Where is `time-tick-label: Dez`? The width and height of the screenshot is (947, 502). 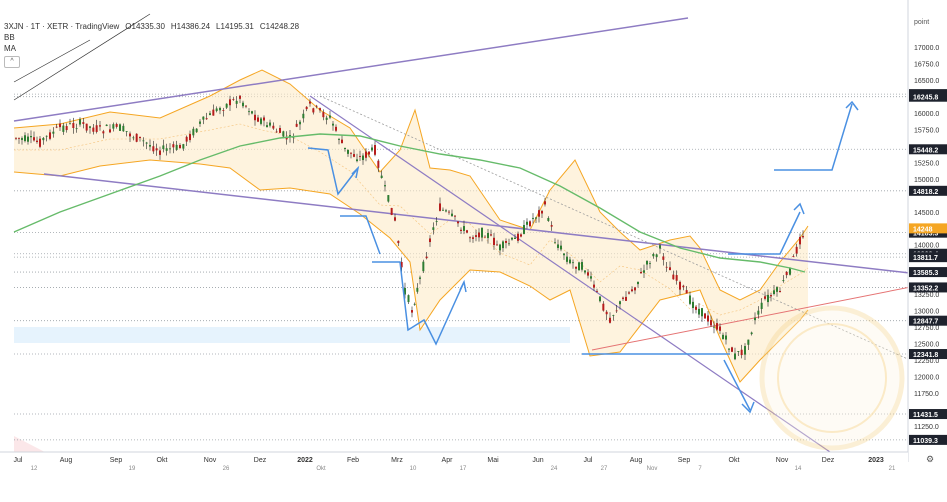
time-tick-label: Dez is located at coordinates (828, 460).